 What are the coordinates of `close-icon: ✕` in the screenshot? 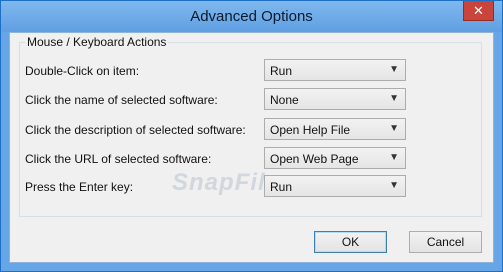 It's located at (478, 11).